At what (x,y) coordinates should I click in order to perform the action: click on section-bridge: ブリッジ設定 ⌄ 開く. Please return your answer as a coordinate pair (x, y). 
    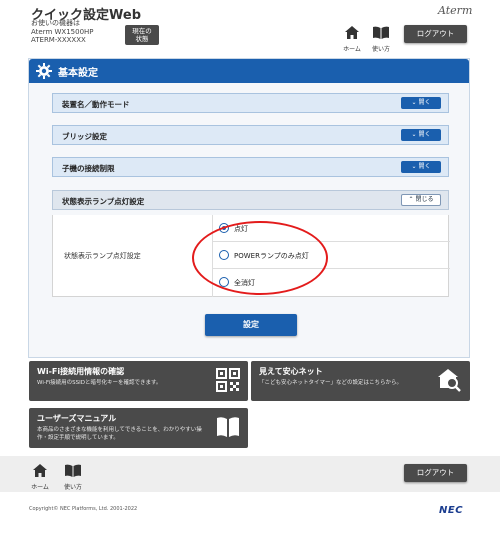
    Looking at the image, I should click on (250, 135).